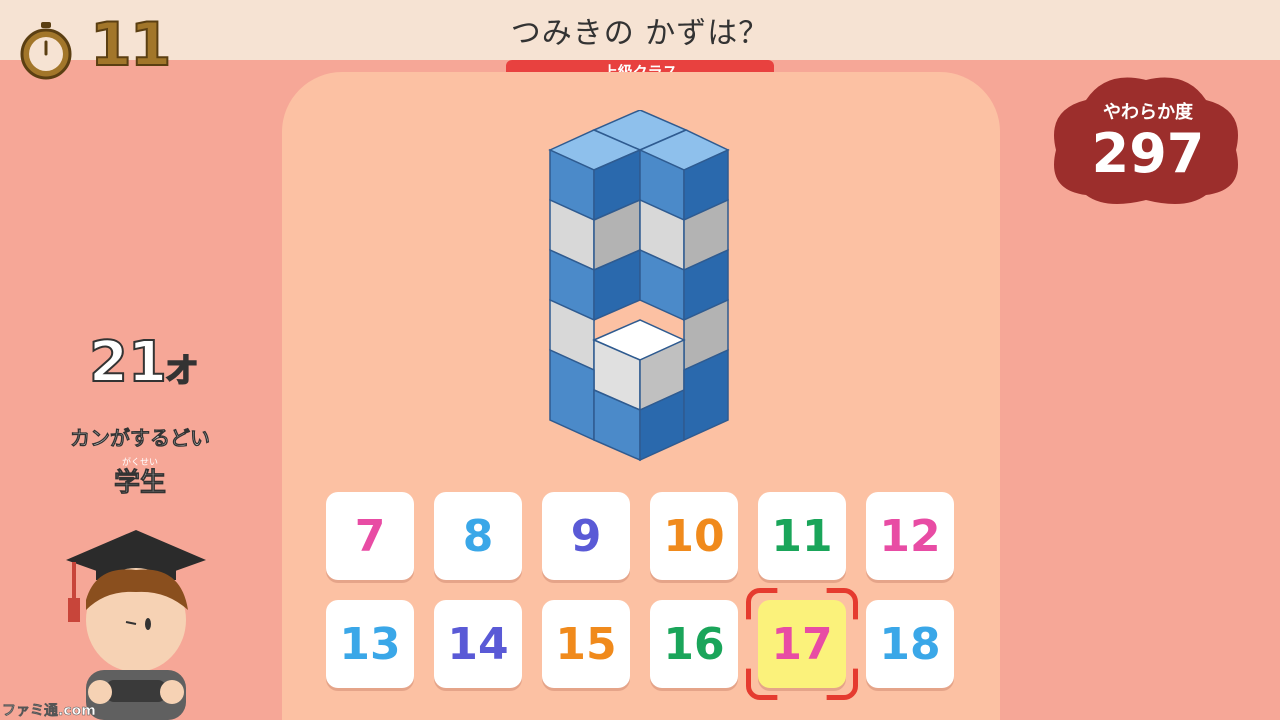 Image resolution: width=1280 pixels, height=720 pixels. Describe the element at coordinates (140, 483) in the screenshot. I see `profile-job: 学生` at that location.